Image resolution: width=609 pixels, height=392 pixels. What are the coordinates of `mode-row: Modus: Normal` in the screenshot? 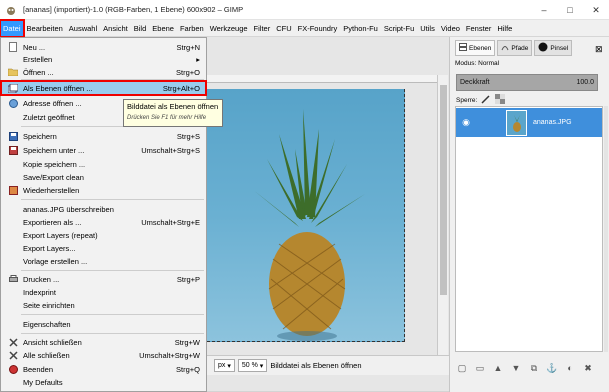 It's located at (477, 63).